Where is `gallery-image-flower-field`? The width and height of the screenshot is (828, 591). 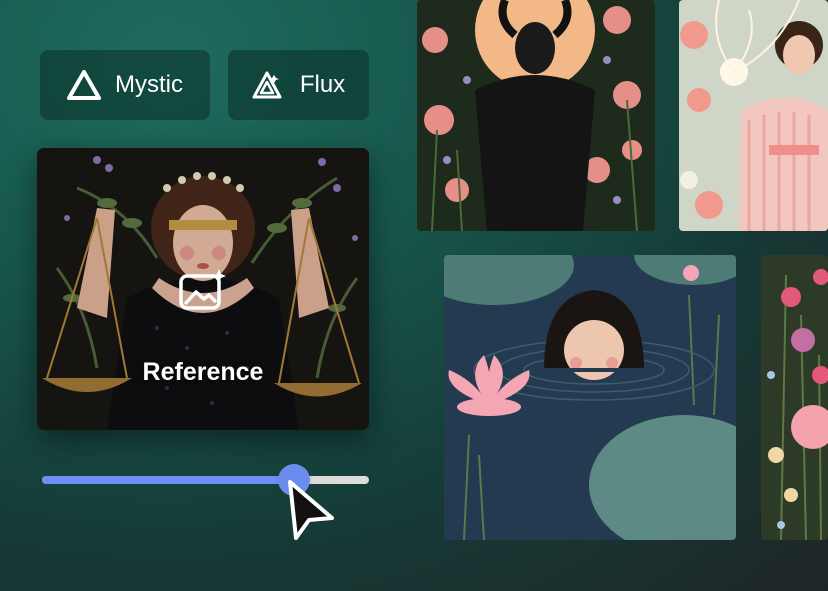 gallery-image-flower-field is located at coordinates (794, 397).